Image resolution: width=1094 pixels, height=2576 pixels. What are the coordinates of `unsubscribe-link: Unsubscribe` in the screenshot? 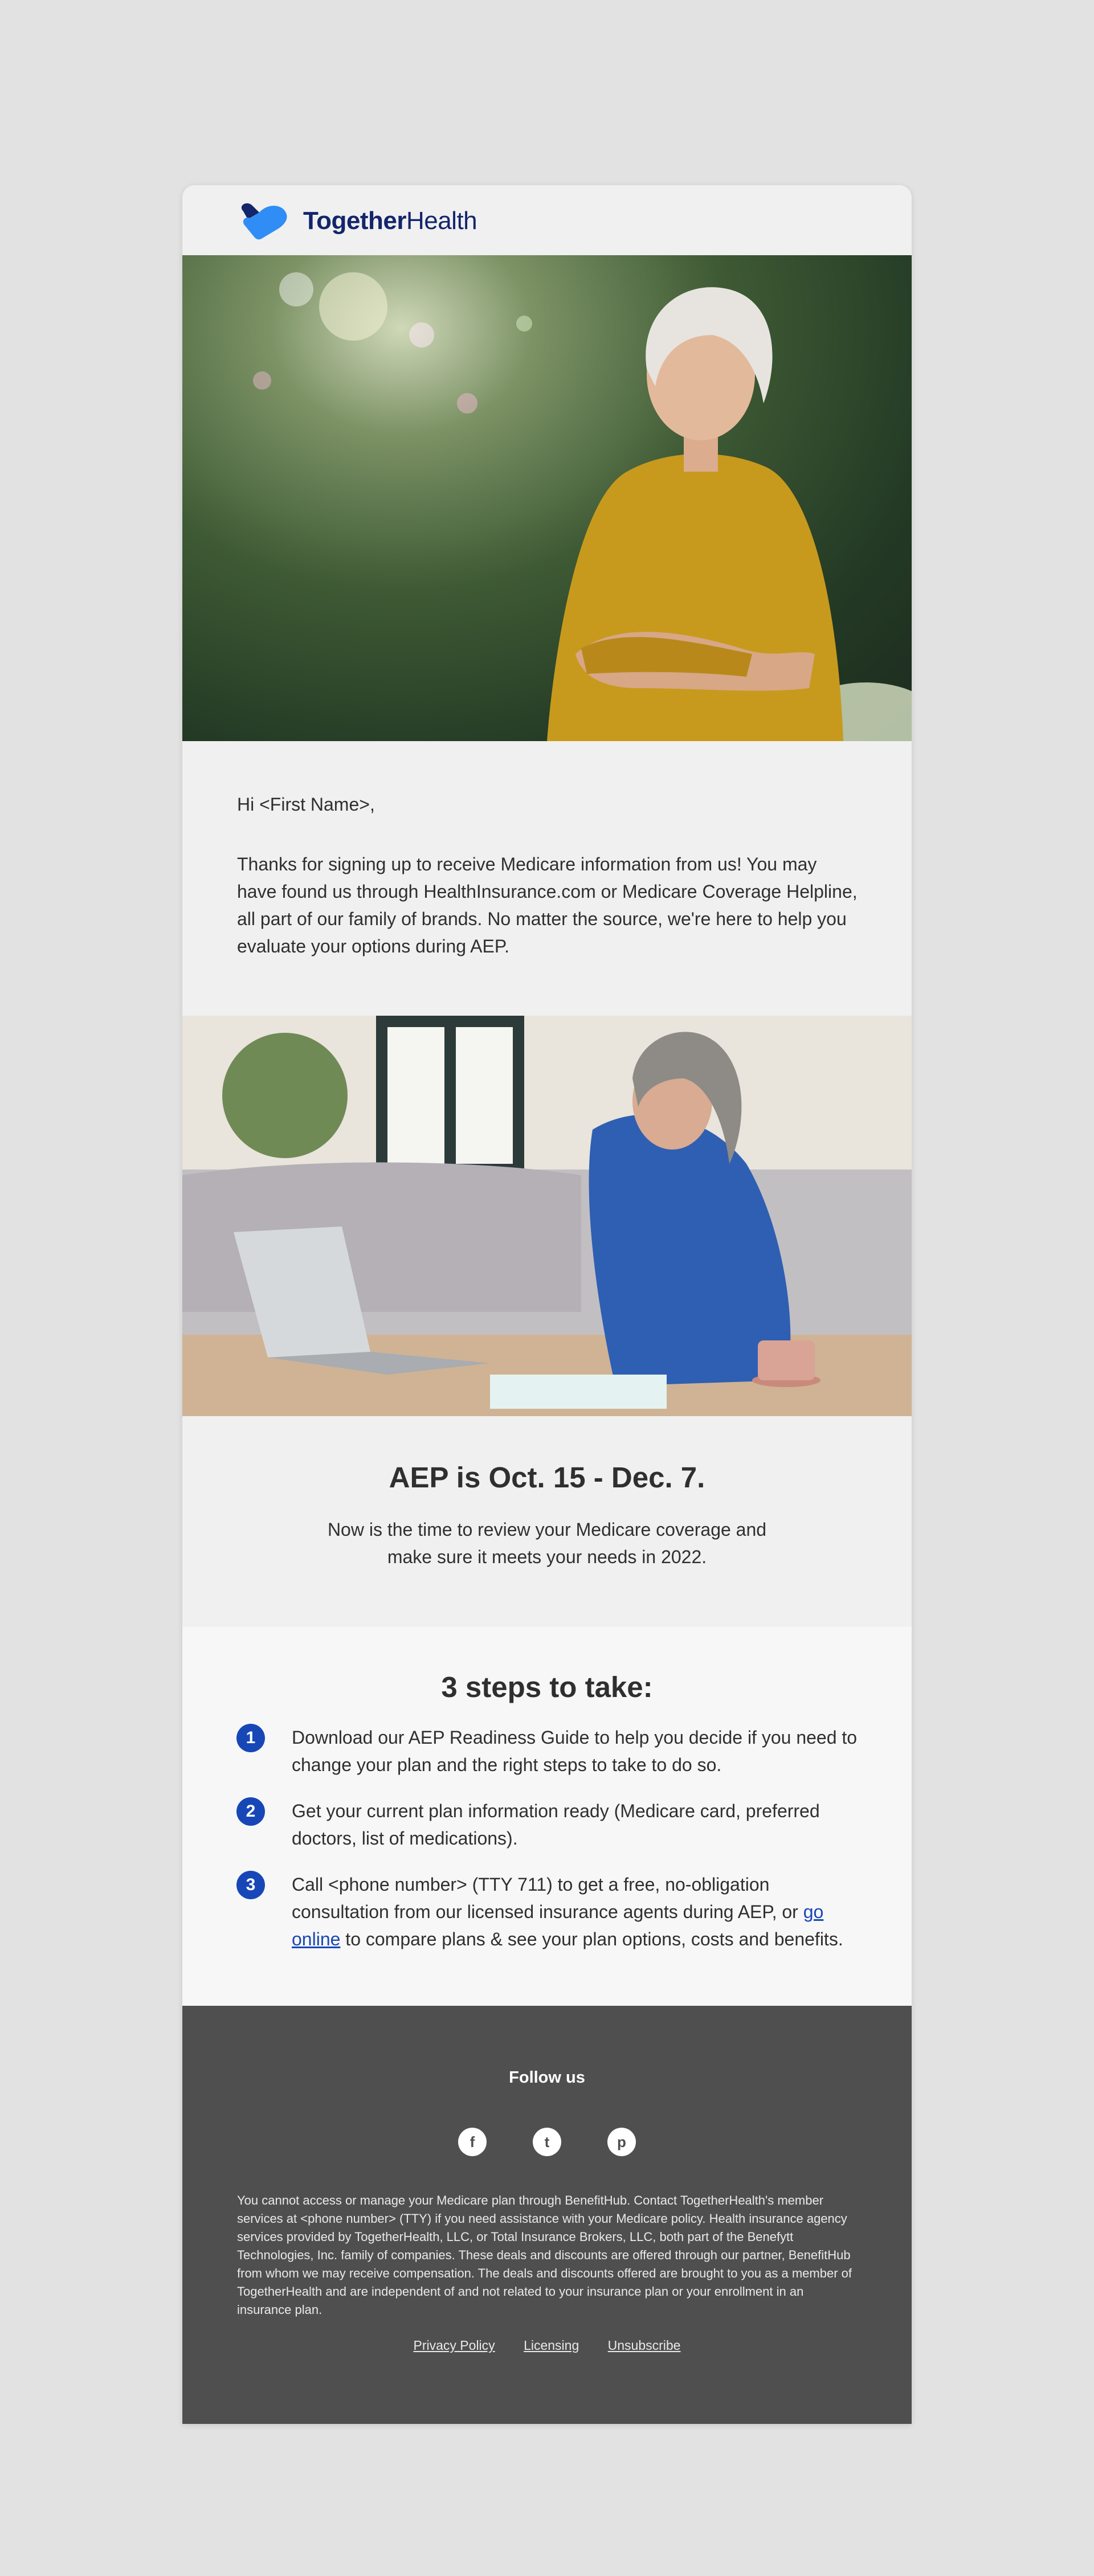 It's located at (644, 2345).